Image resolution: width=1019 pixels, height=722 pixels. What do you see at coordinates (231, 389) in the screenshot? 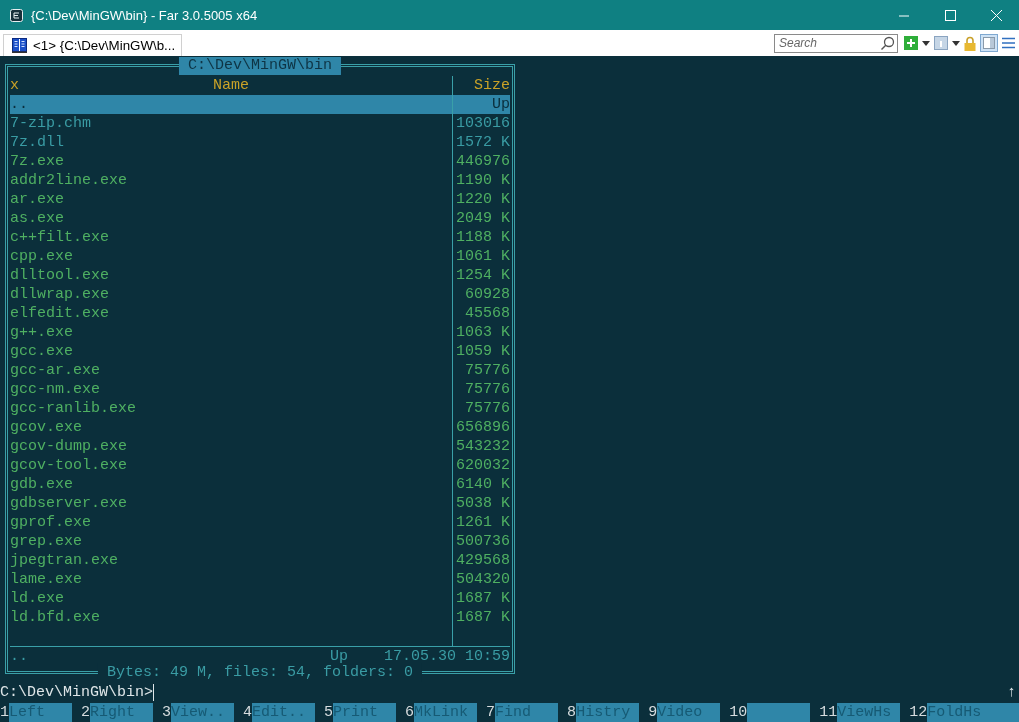
I see `file-name: gcc-nm.exe` at bounding box center [231, 389].